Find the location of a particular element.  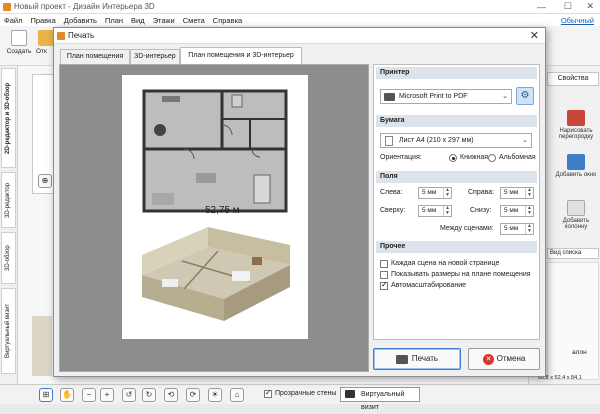

virtual-visit-button: Виртуальный визит is located at coordinates (380, 399).